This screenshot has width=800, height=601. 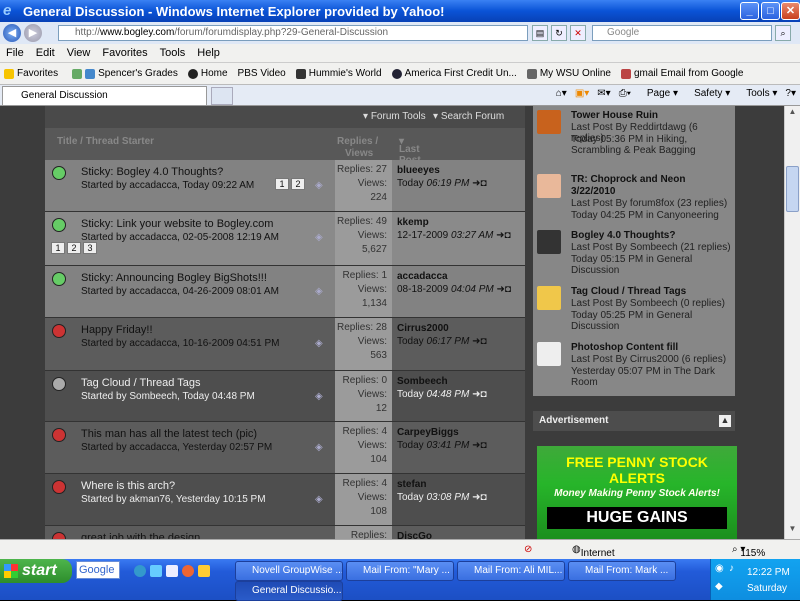 I want to click on print-icon: ⎙▾, so click(x=625, y=93).